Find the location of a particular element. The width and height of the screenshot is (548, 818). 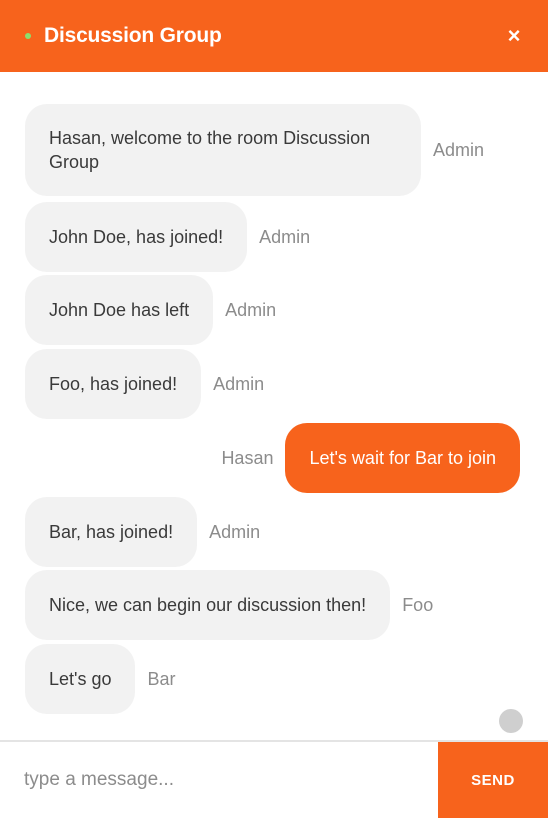

online-status-icon is located at coordinates (28, 36).